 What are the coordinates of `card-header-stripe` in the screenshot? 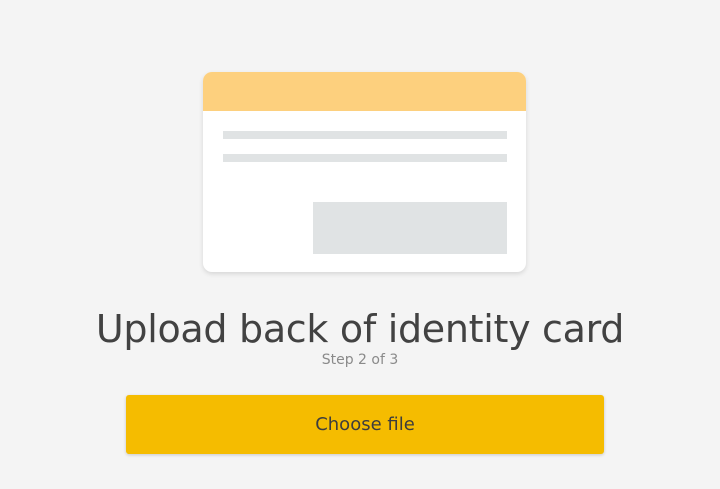 It's located at (364, 91).